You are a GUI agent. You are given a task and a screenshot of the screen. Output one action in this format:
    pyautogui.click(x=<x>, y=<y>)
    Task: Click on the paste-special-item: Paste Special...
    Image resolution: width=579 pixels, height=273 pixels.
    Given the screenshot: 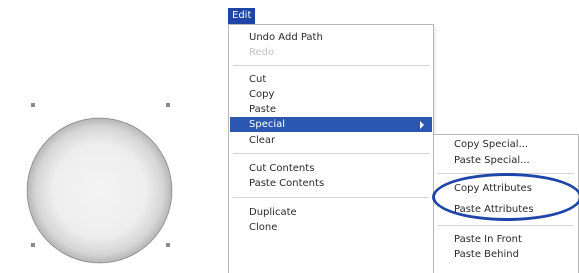 What is the action you would take?
    pyautogui.click(x=506, y=160)
    